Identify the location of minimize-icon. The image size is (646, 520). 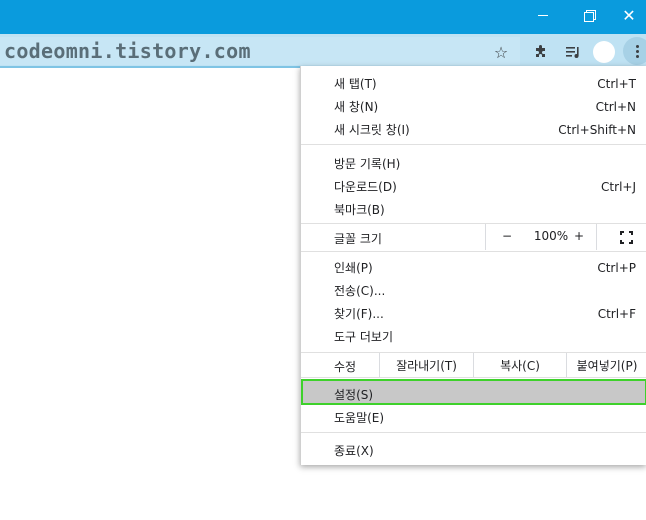
(543, 15).